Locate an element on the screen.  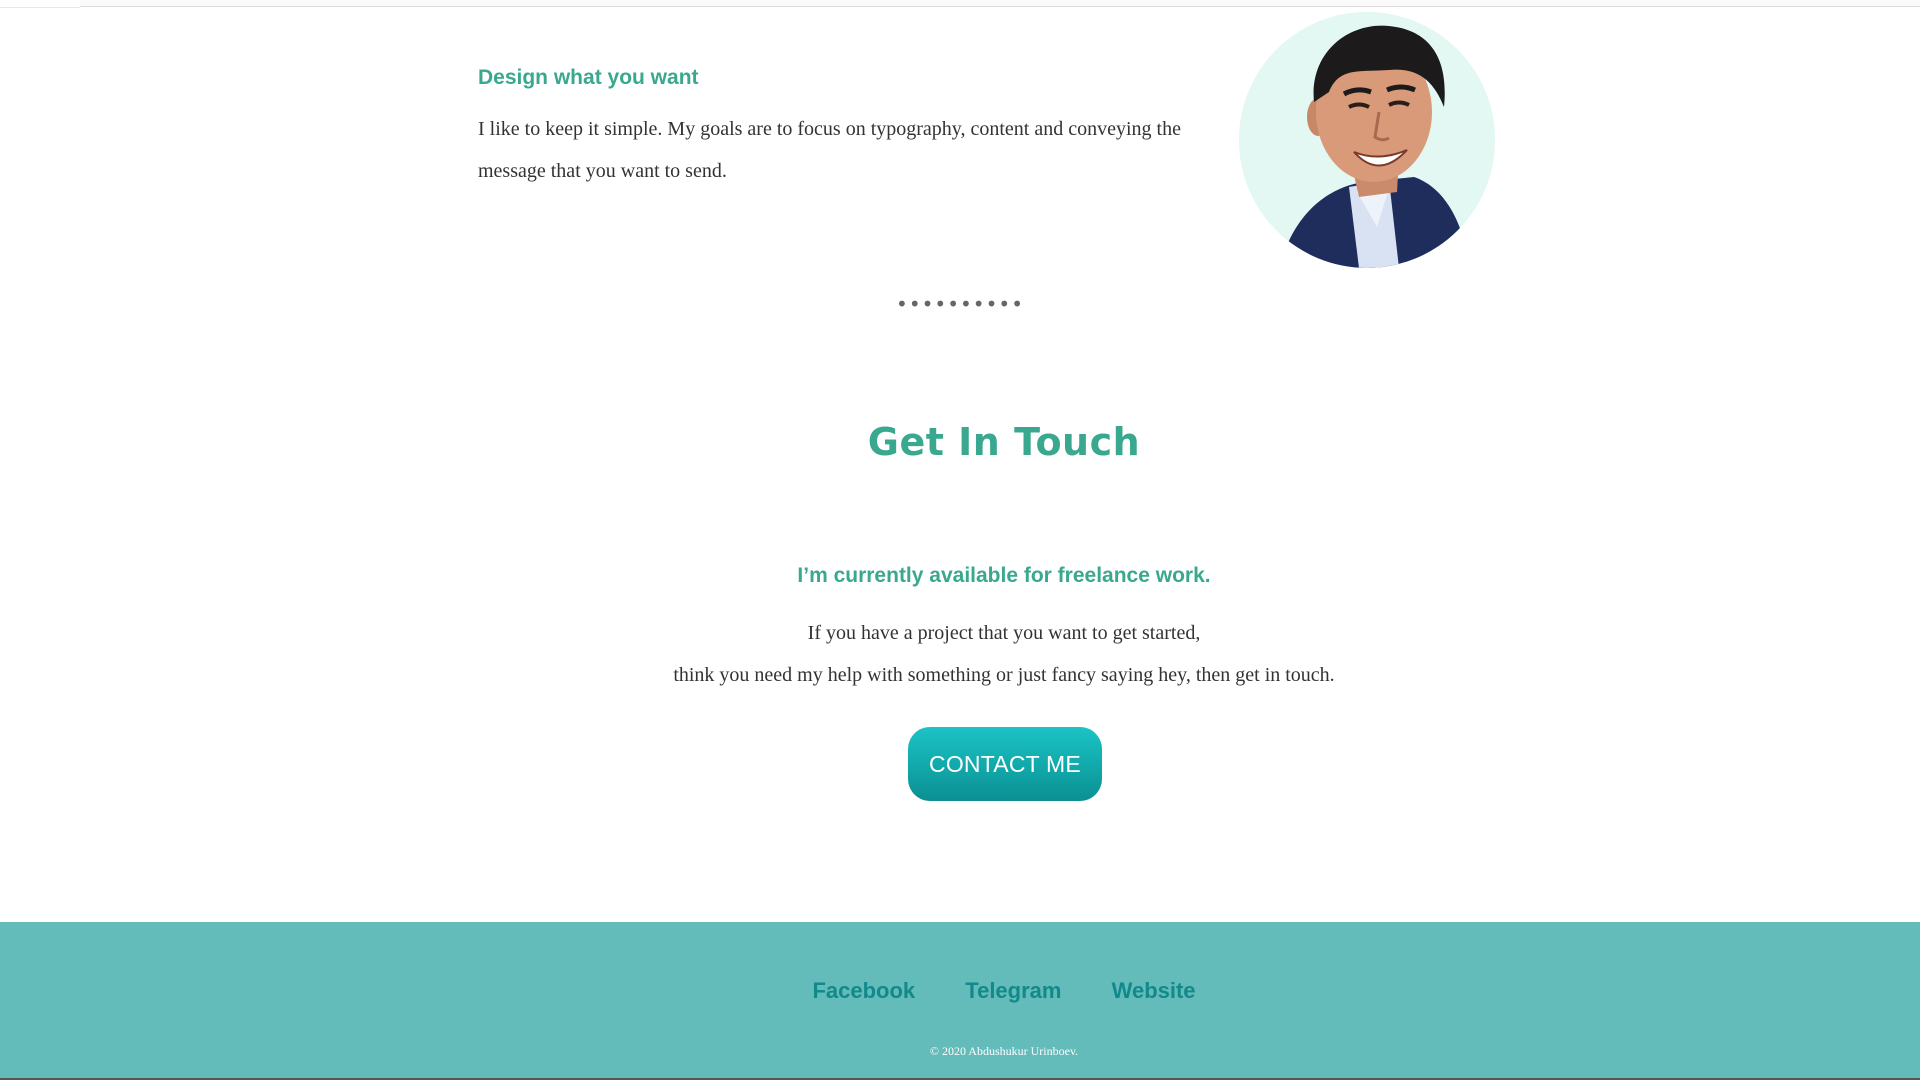
browser-scroll-edge is located at coordinates (1000, 3).